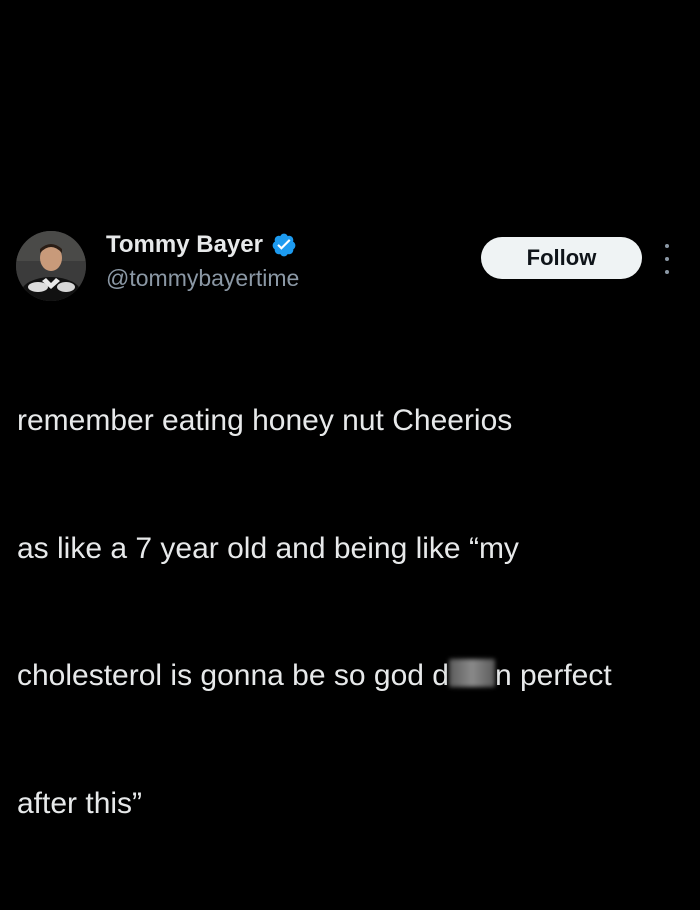 The height and width of the screenshot is (910, 700). I want to click on tweet-line: after this”, so click(80, 803).